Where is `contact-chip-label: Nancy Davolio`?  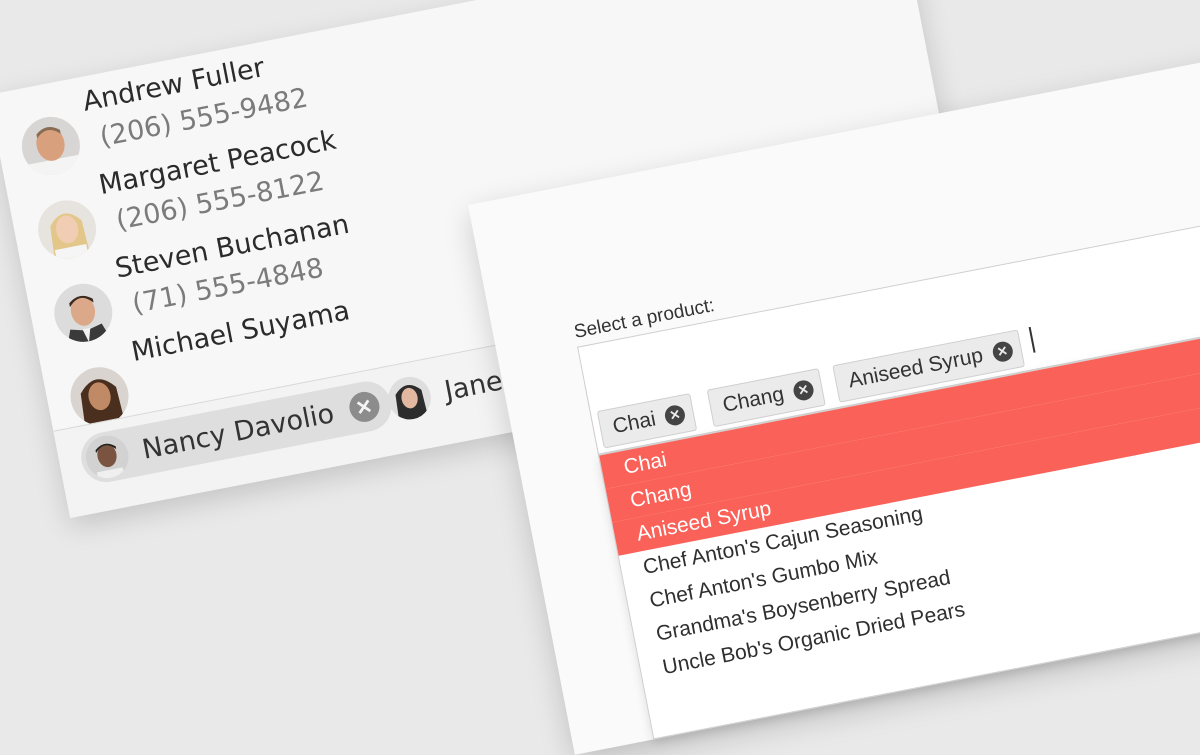 contact-chip-label: Nancy Davolio is located at coordinates (238, 431).